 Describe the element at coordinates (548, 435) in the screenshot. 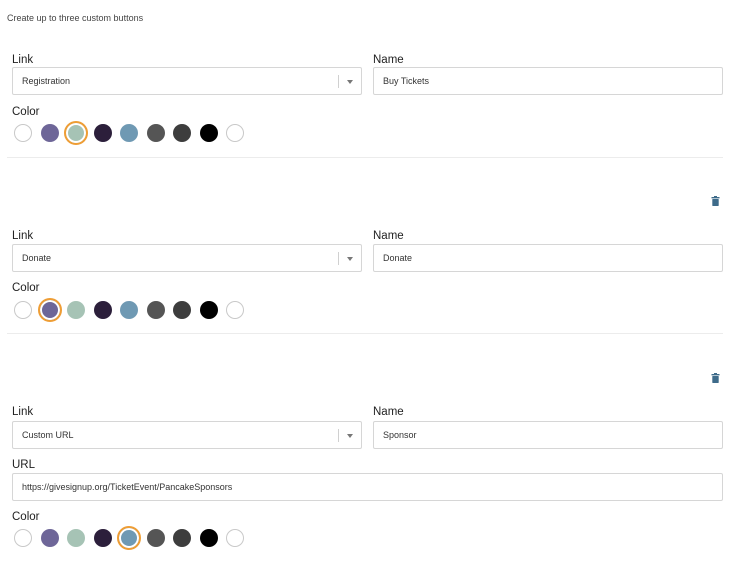

I see `name-input: Sponsor` at that location.